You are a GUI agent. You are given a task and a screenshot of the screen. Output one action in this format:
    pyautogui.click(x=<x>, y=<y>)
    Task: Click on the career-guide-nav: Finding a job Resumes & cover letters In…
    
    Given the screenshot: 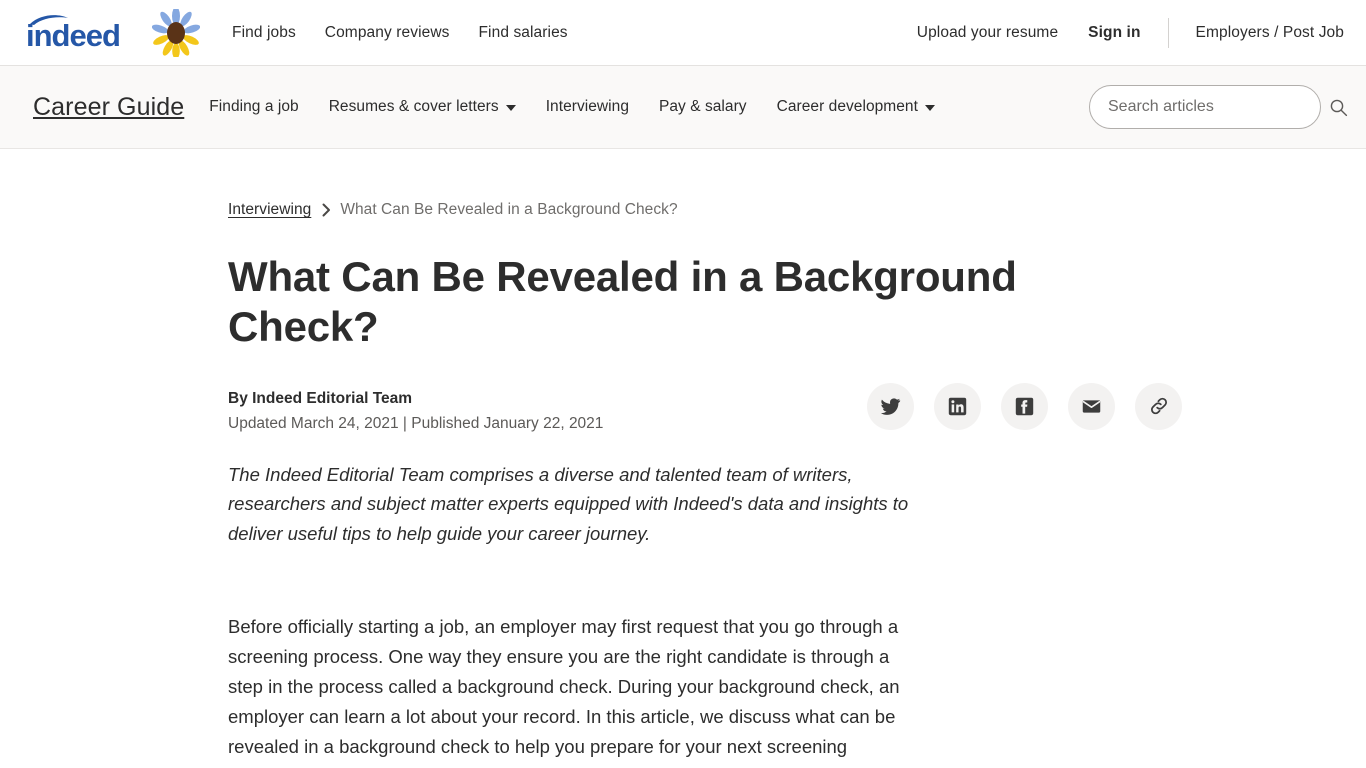 What is the action you would take?
    pyautogui.click(x=572, y=107)
    